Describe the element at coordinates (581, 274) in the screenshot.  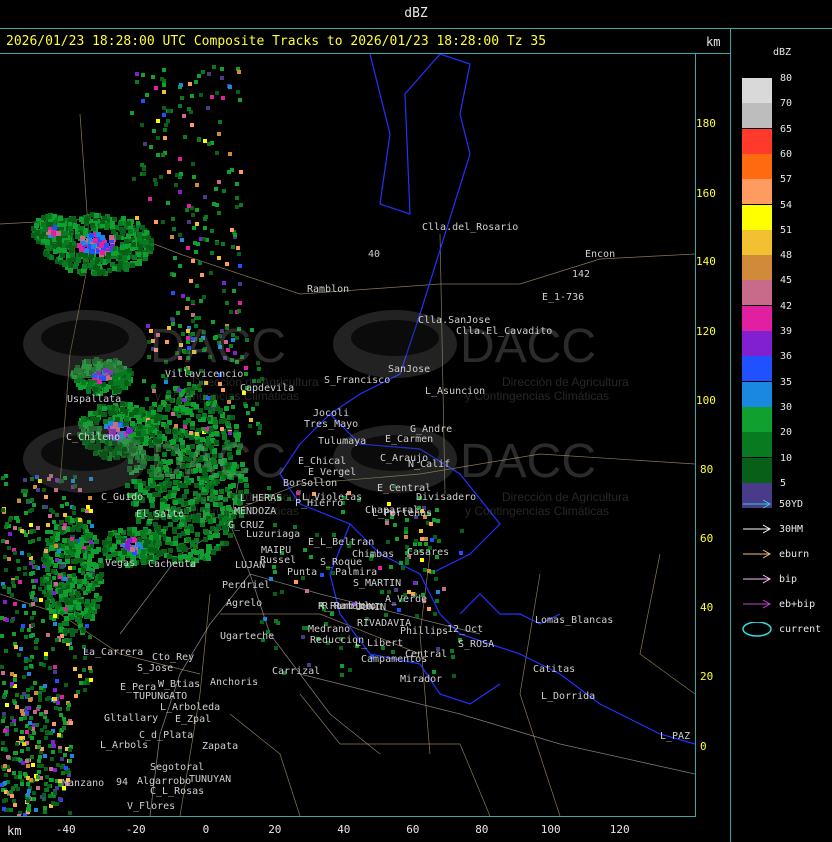
I see `place-label: 142` at that location.